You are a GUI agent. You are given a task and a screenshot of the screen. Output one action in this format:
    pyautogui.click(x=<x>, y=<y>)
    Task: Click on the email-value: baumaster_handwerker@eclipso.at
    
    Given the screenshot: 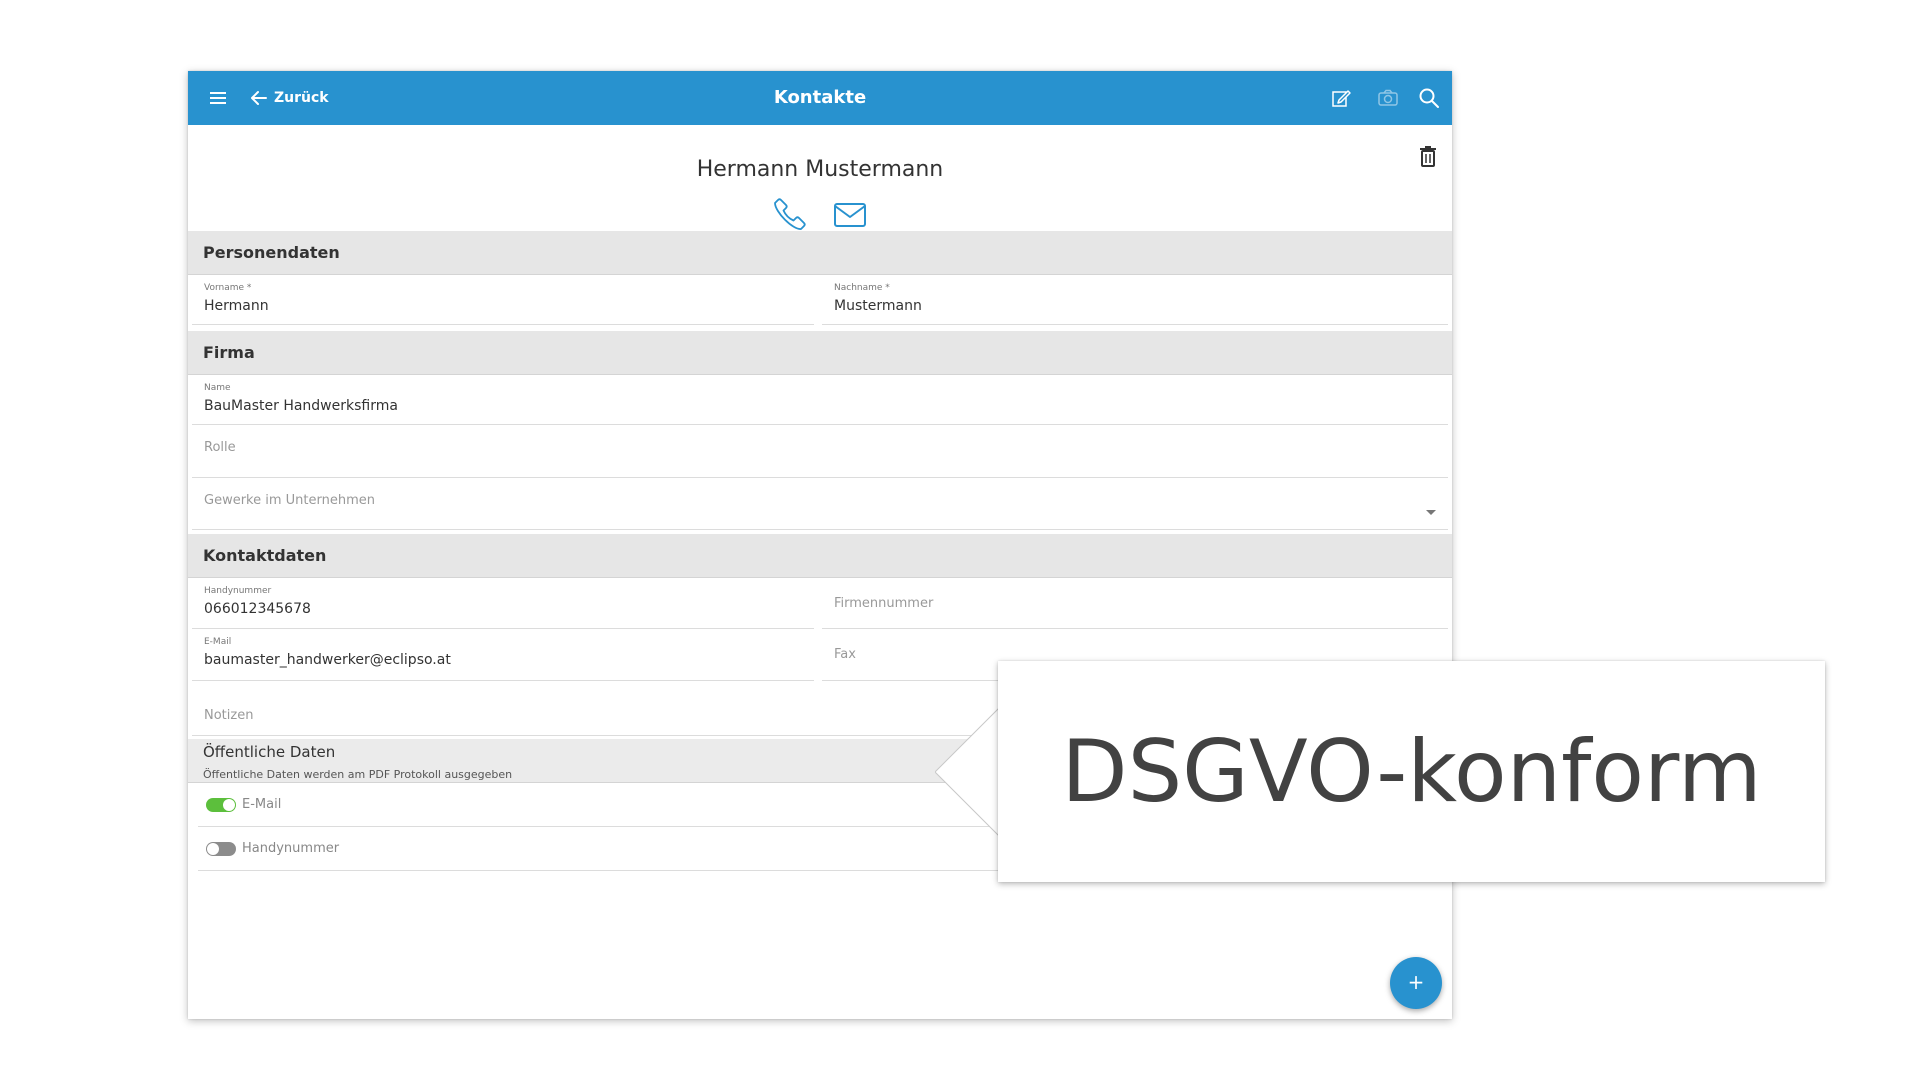 What is the action you would take?
    pyautogui.click(x=327, y=660)
    